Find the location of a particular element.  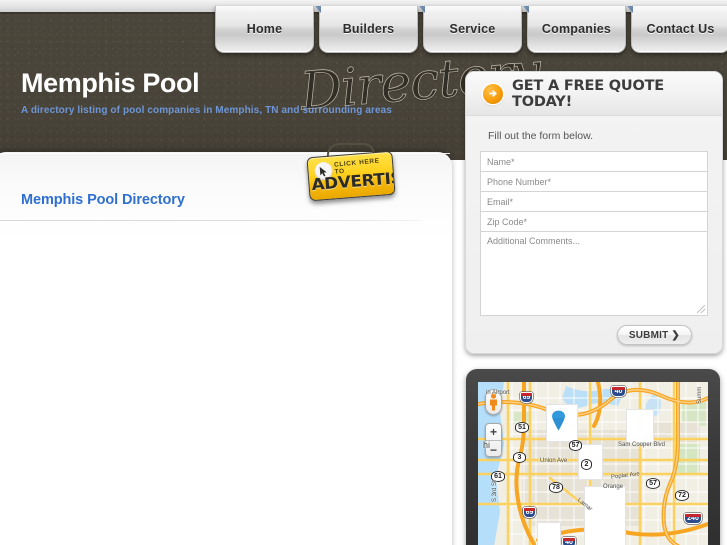

free-quote-title: GET A FREE QUOTE TODAY! is located at coordinates (588, 93).